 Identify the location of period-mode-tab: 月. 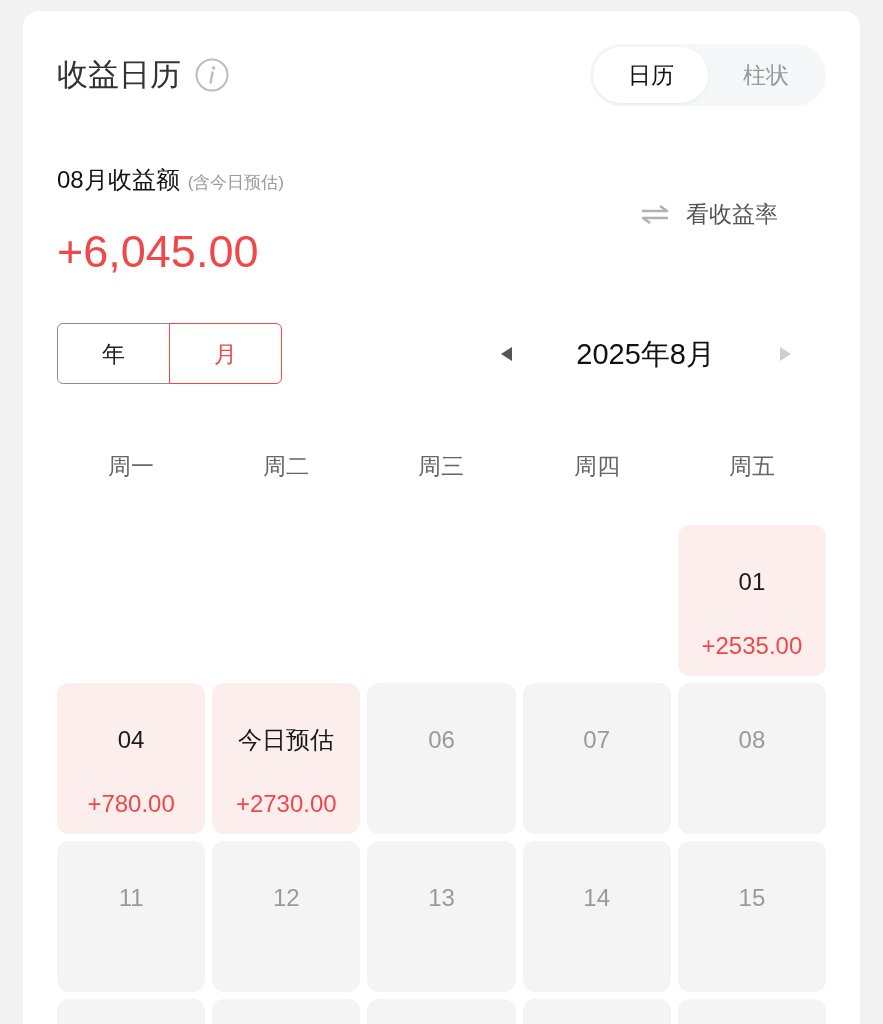
(225, 353).